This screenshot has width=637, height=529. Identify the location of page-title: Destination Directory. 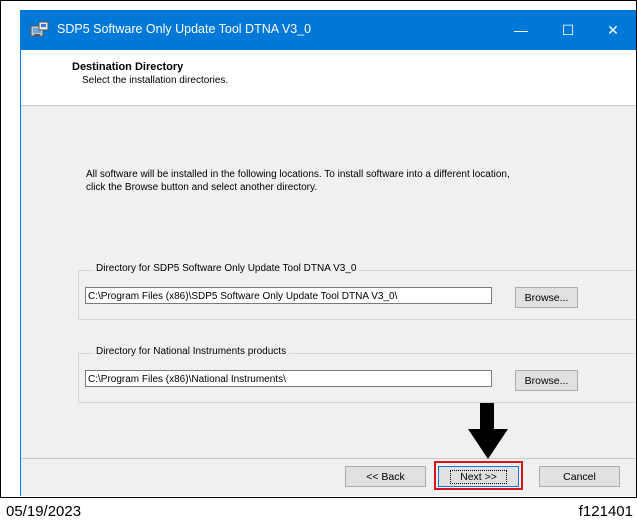
(128, 67).